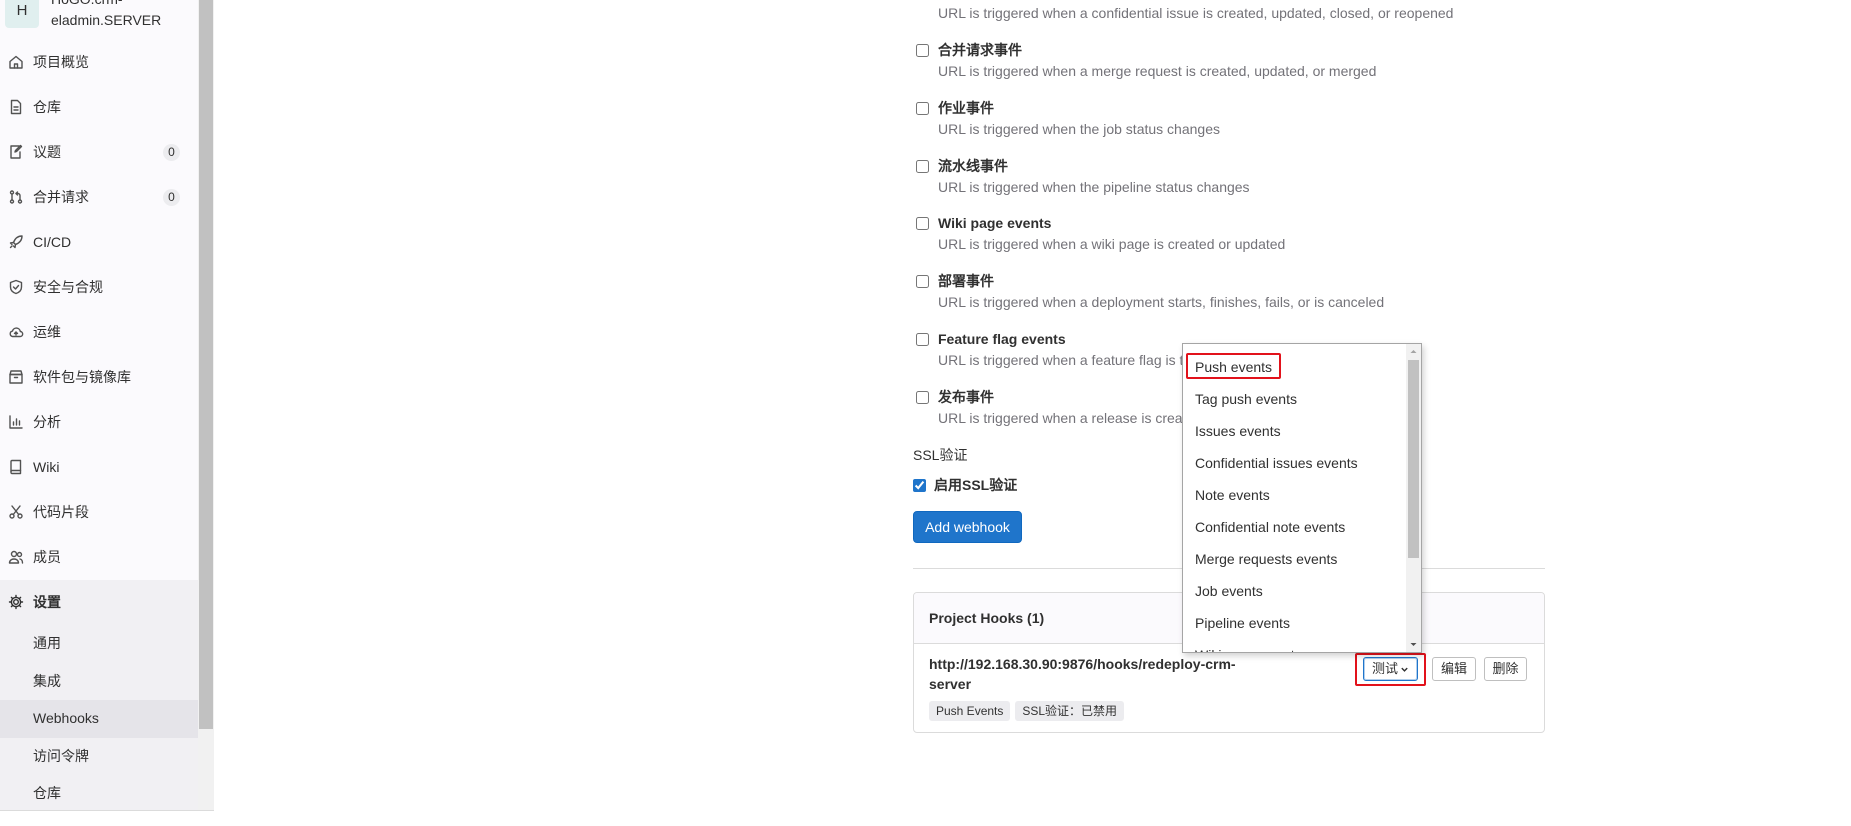  Describe the element at coordinates (966, 281) in the screenshot. I see `deployment-events-label: 部署事件` at that location.